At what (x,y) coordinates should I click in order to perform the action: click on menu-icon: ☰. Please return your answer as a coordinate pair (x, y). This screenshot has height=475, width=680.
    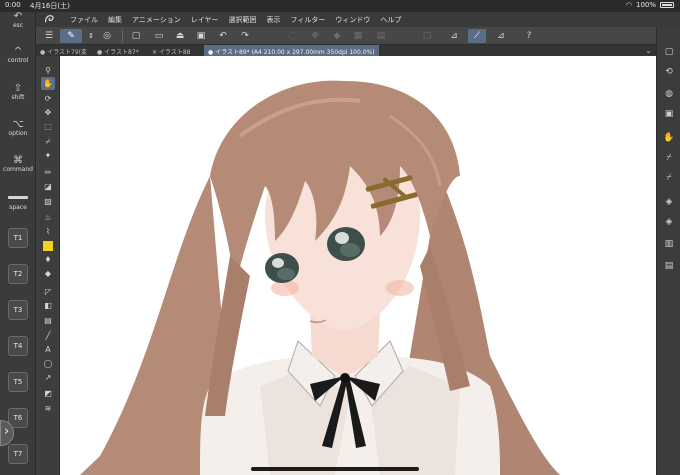
    Looking at the image, I should click on (49, 36).